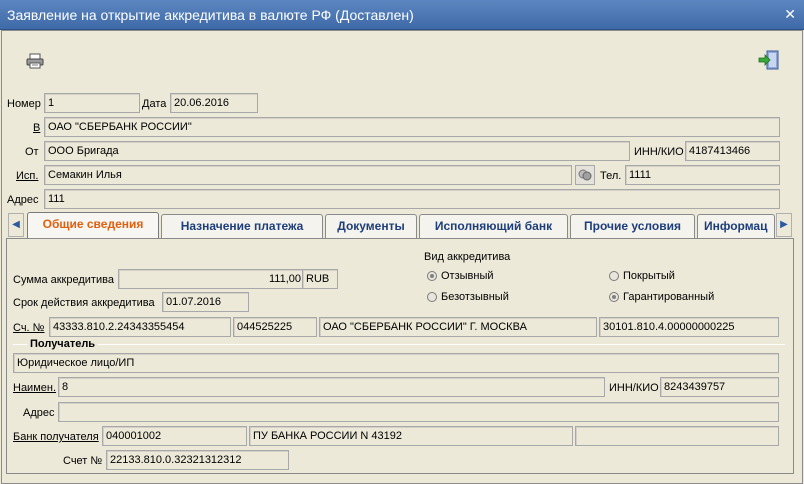 The image size is (804, 484). I want to click on close-icon: ✕, so click(790, 15).